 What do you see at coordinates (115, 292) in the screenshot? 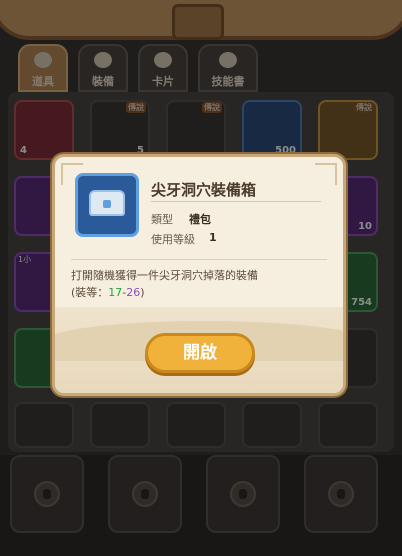
I see `level-range-min: 17` at bounding box center [115, 292].